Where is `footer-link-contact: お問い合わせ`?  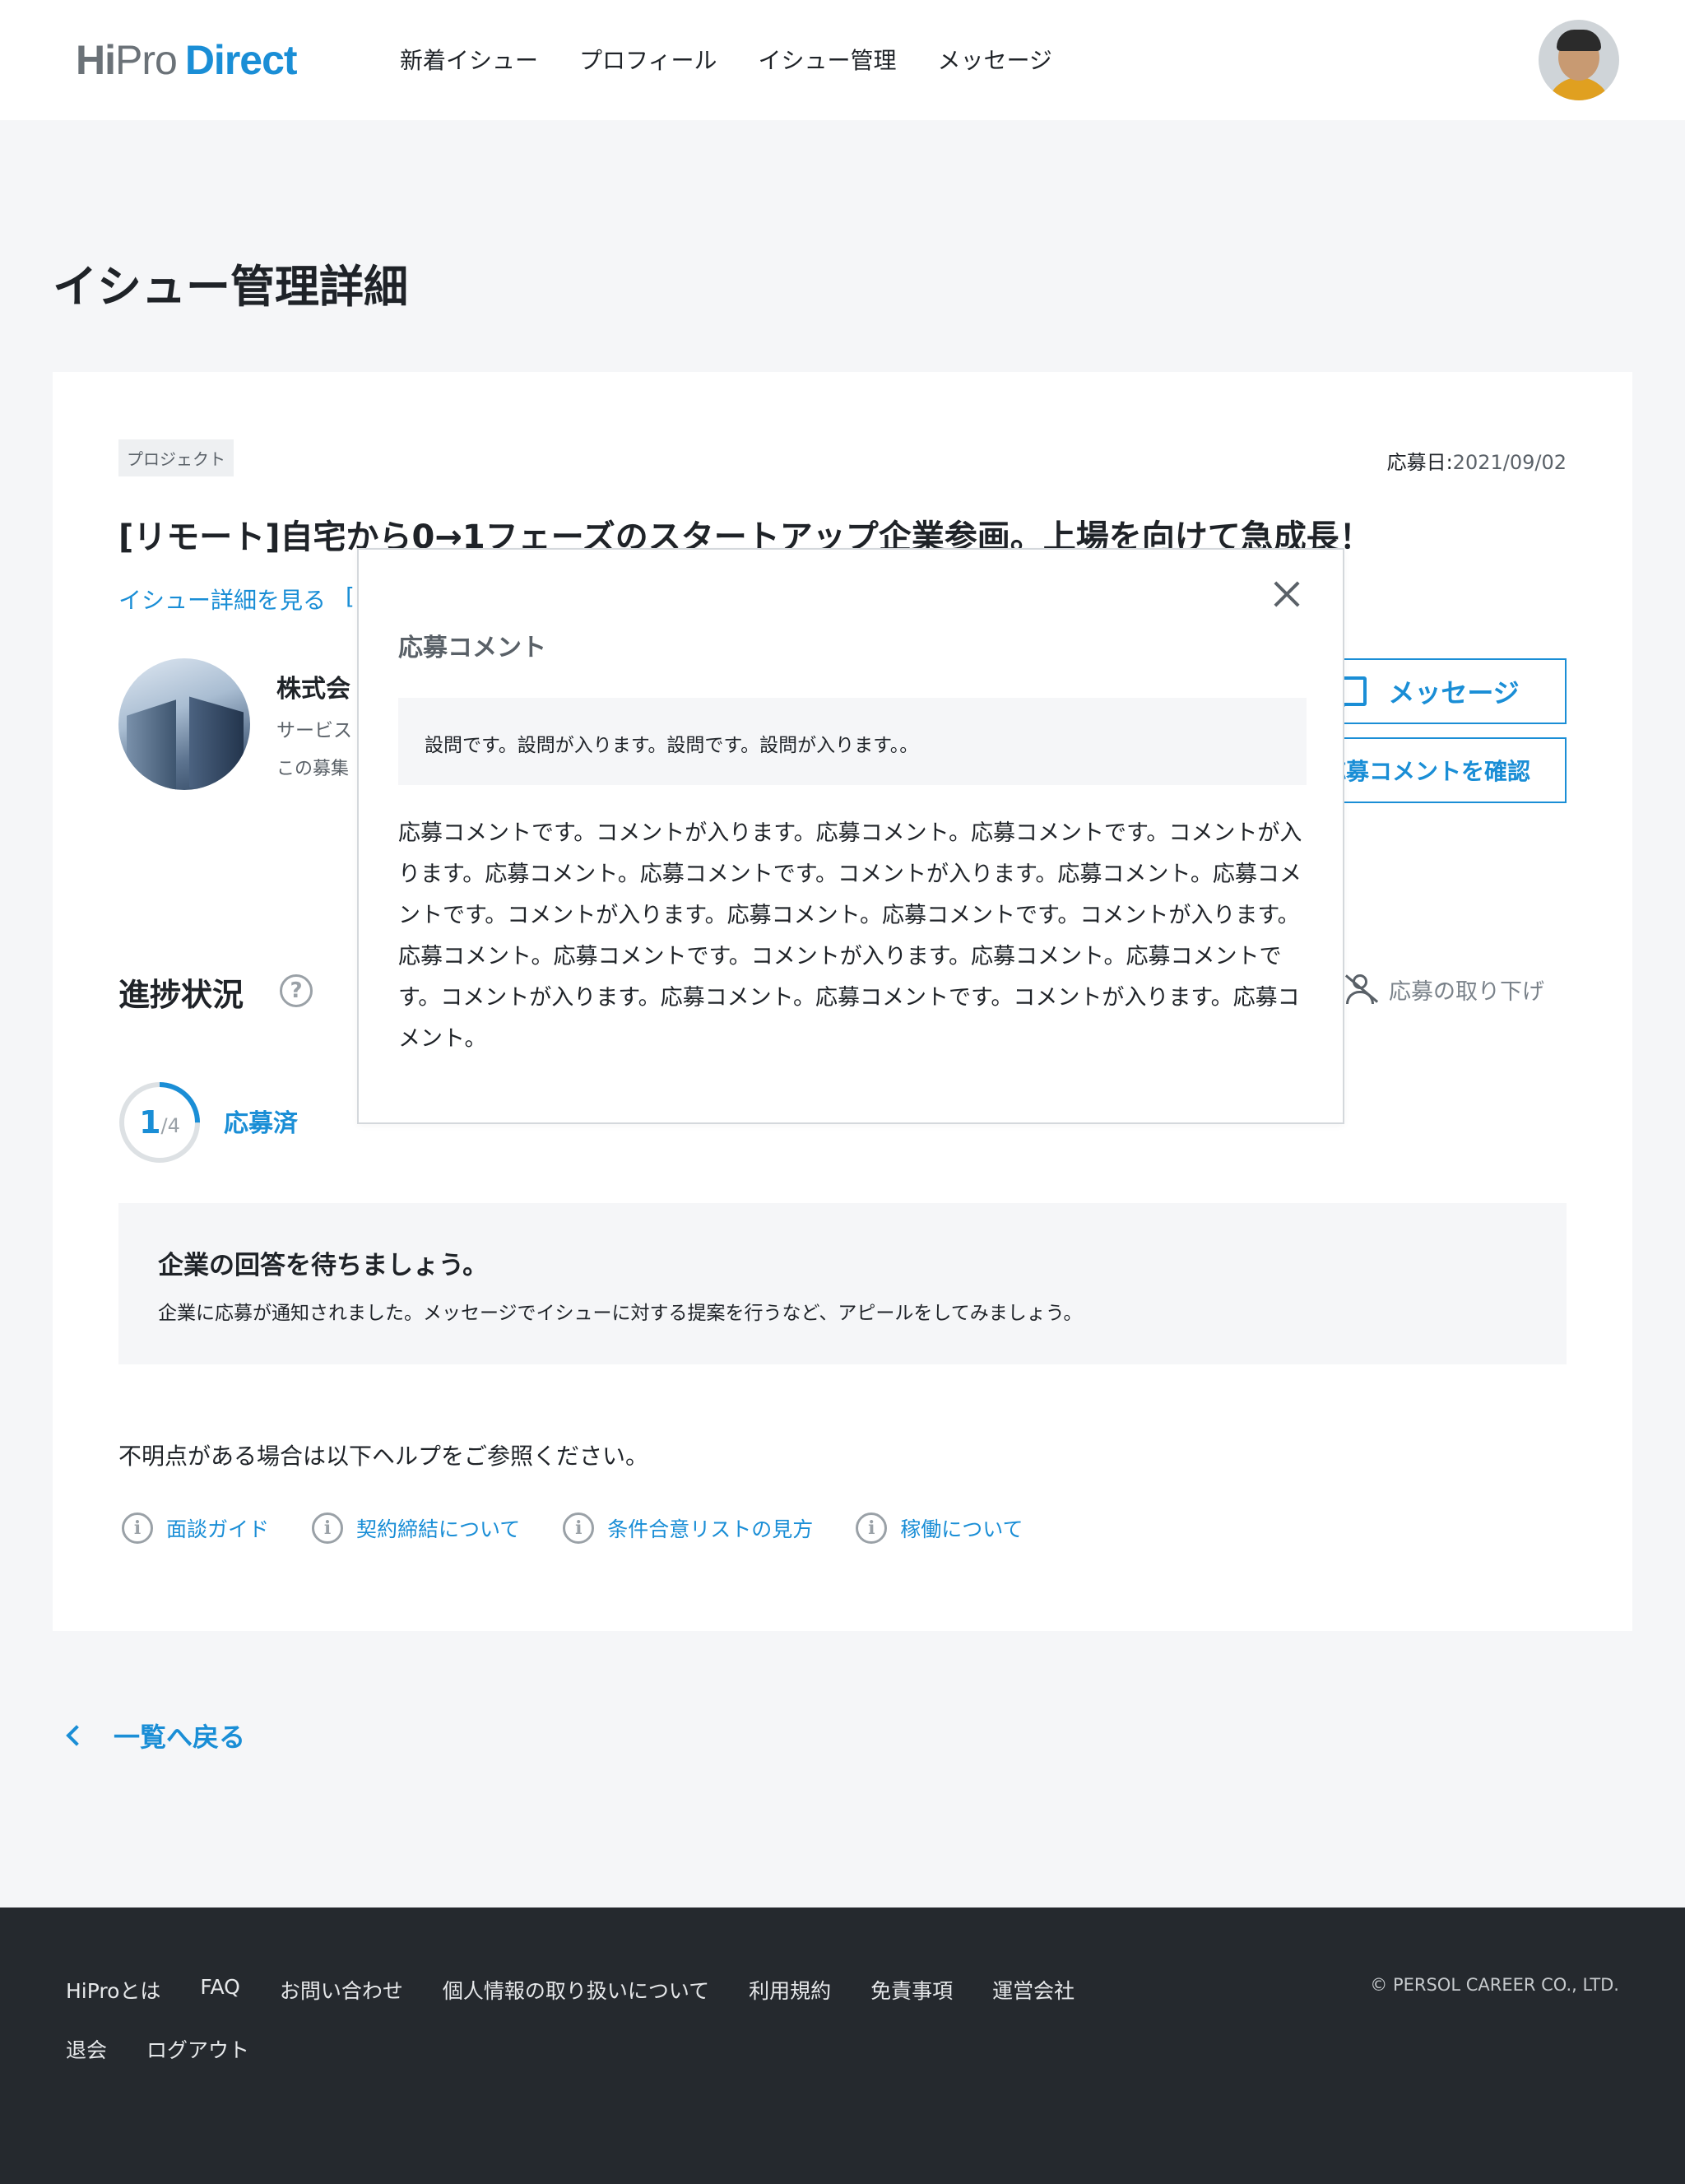
footer-link-contact: お問い合わせ is located at coordinates (341, 1990).